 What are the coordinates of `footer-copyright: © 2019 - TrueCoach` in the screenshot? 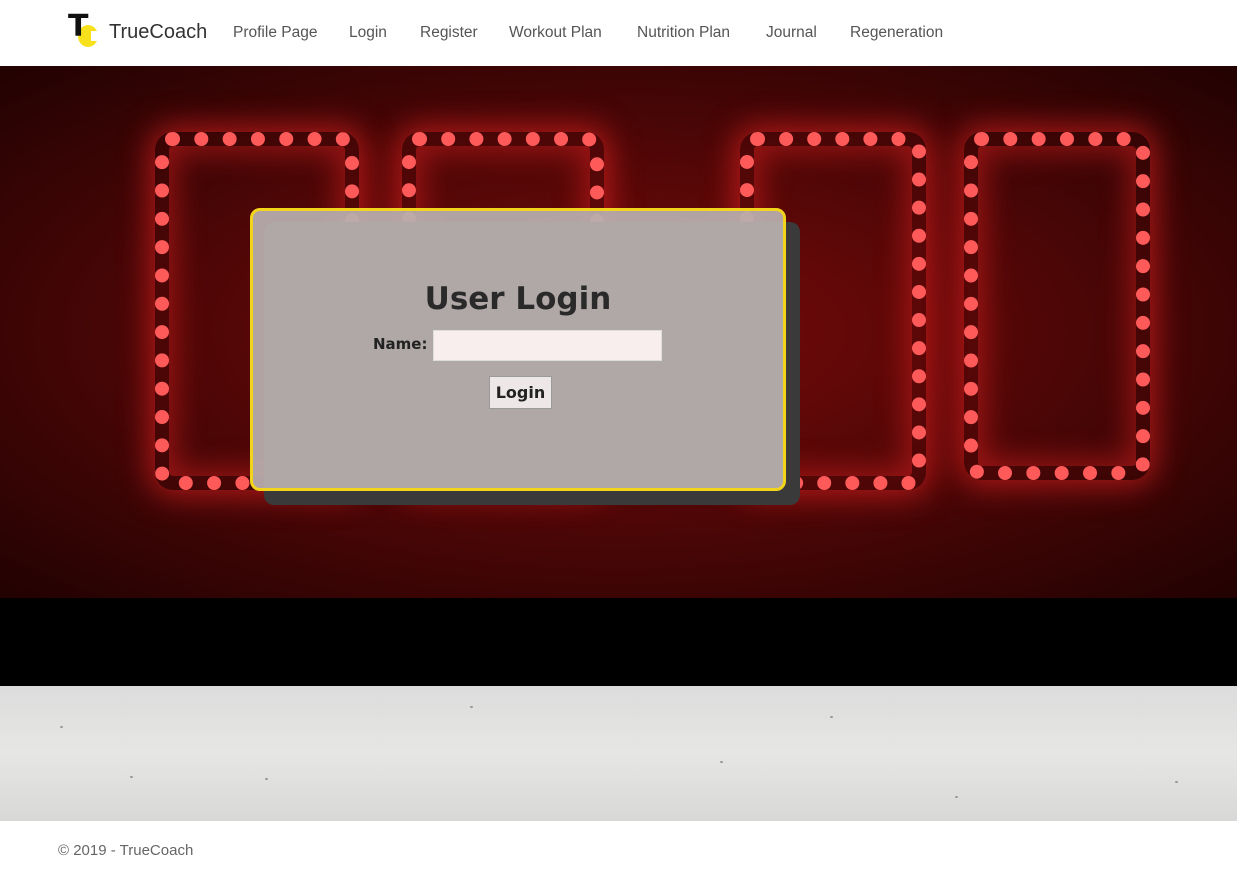 It's located at (126, 850).